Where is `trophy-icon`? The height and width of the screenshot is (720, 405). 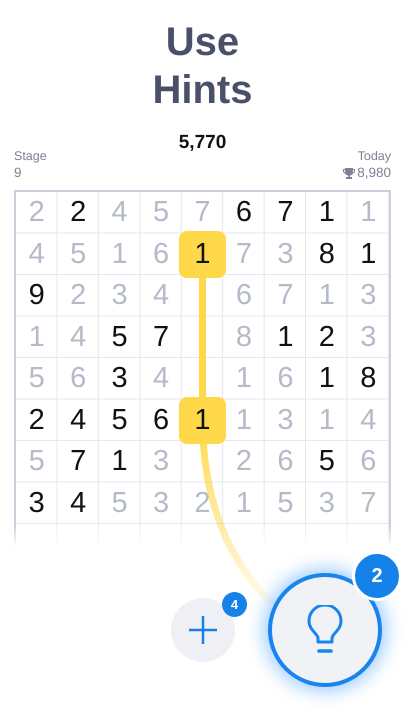
trophy-icon is located at coordinates (349, 173).